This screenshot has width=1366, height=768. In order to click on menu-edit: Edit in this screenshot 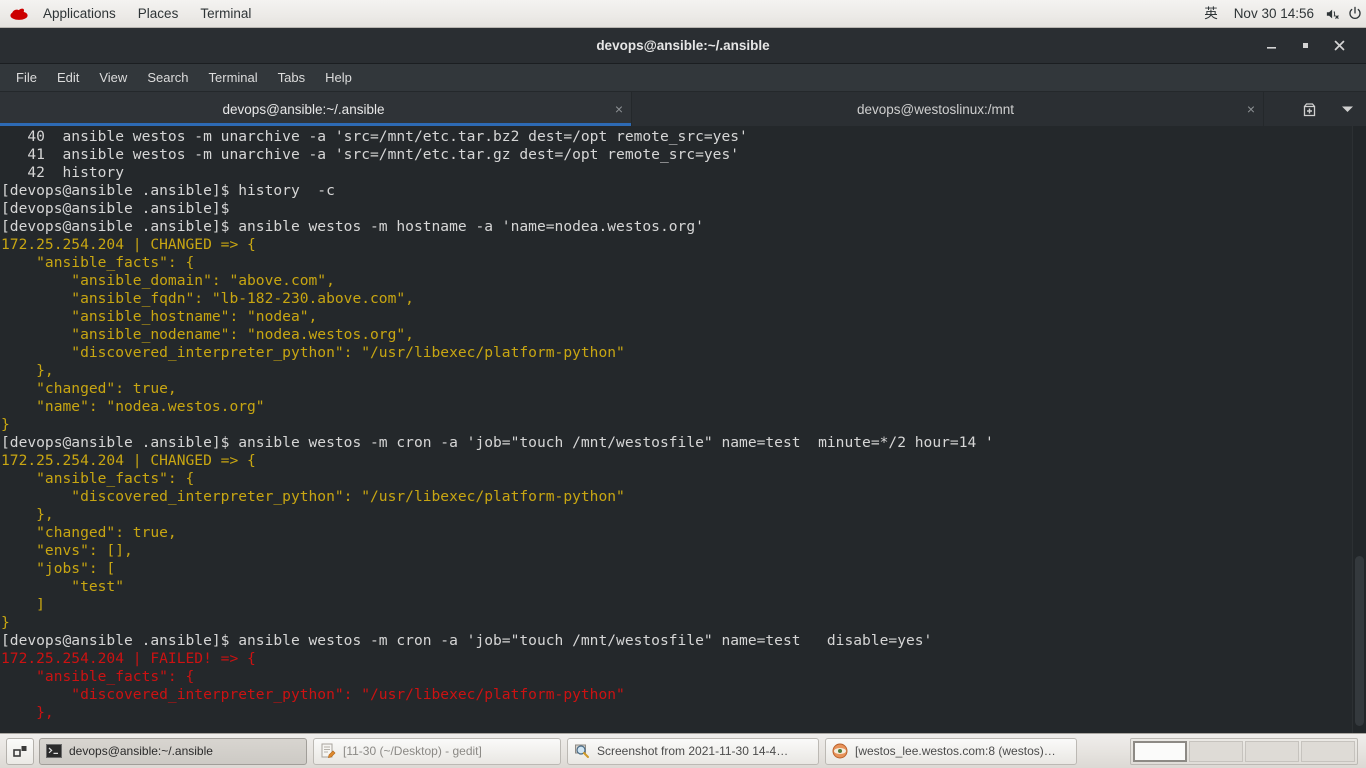, I will do `click(68, 78)`.